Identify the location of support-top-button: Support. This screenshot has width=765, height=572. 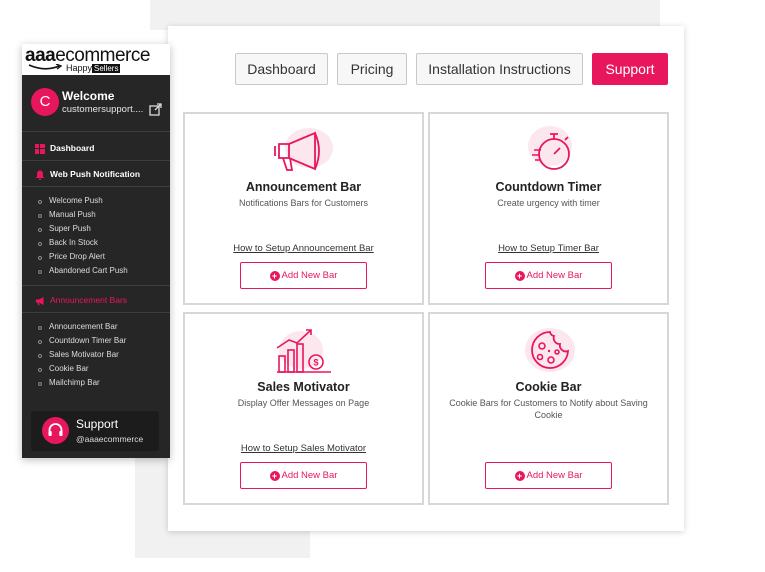
(630, 69).